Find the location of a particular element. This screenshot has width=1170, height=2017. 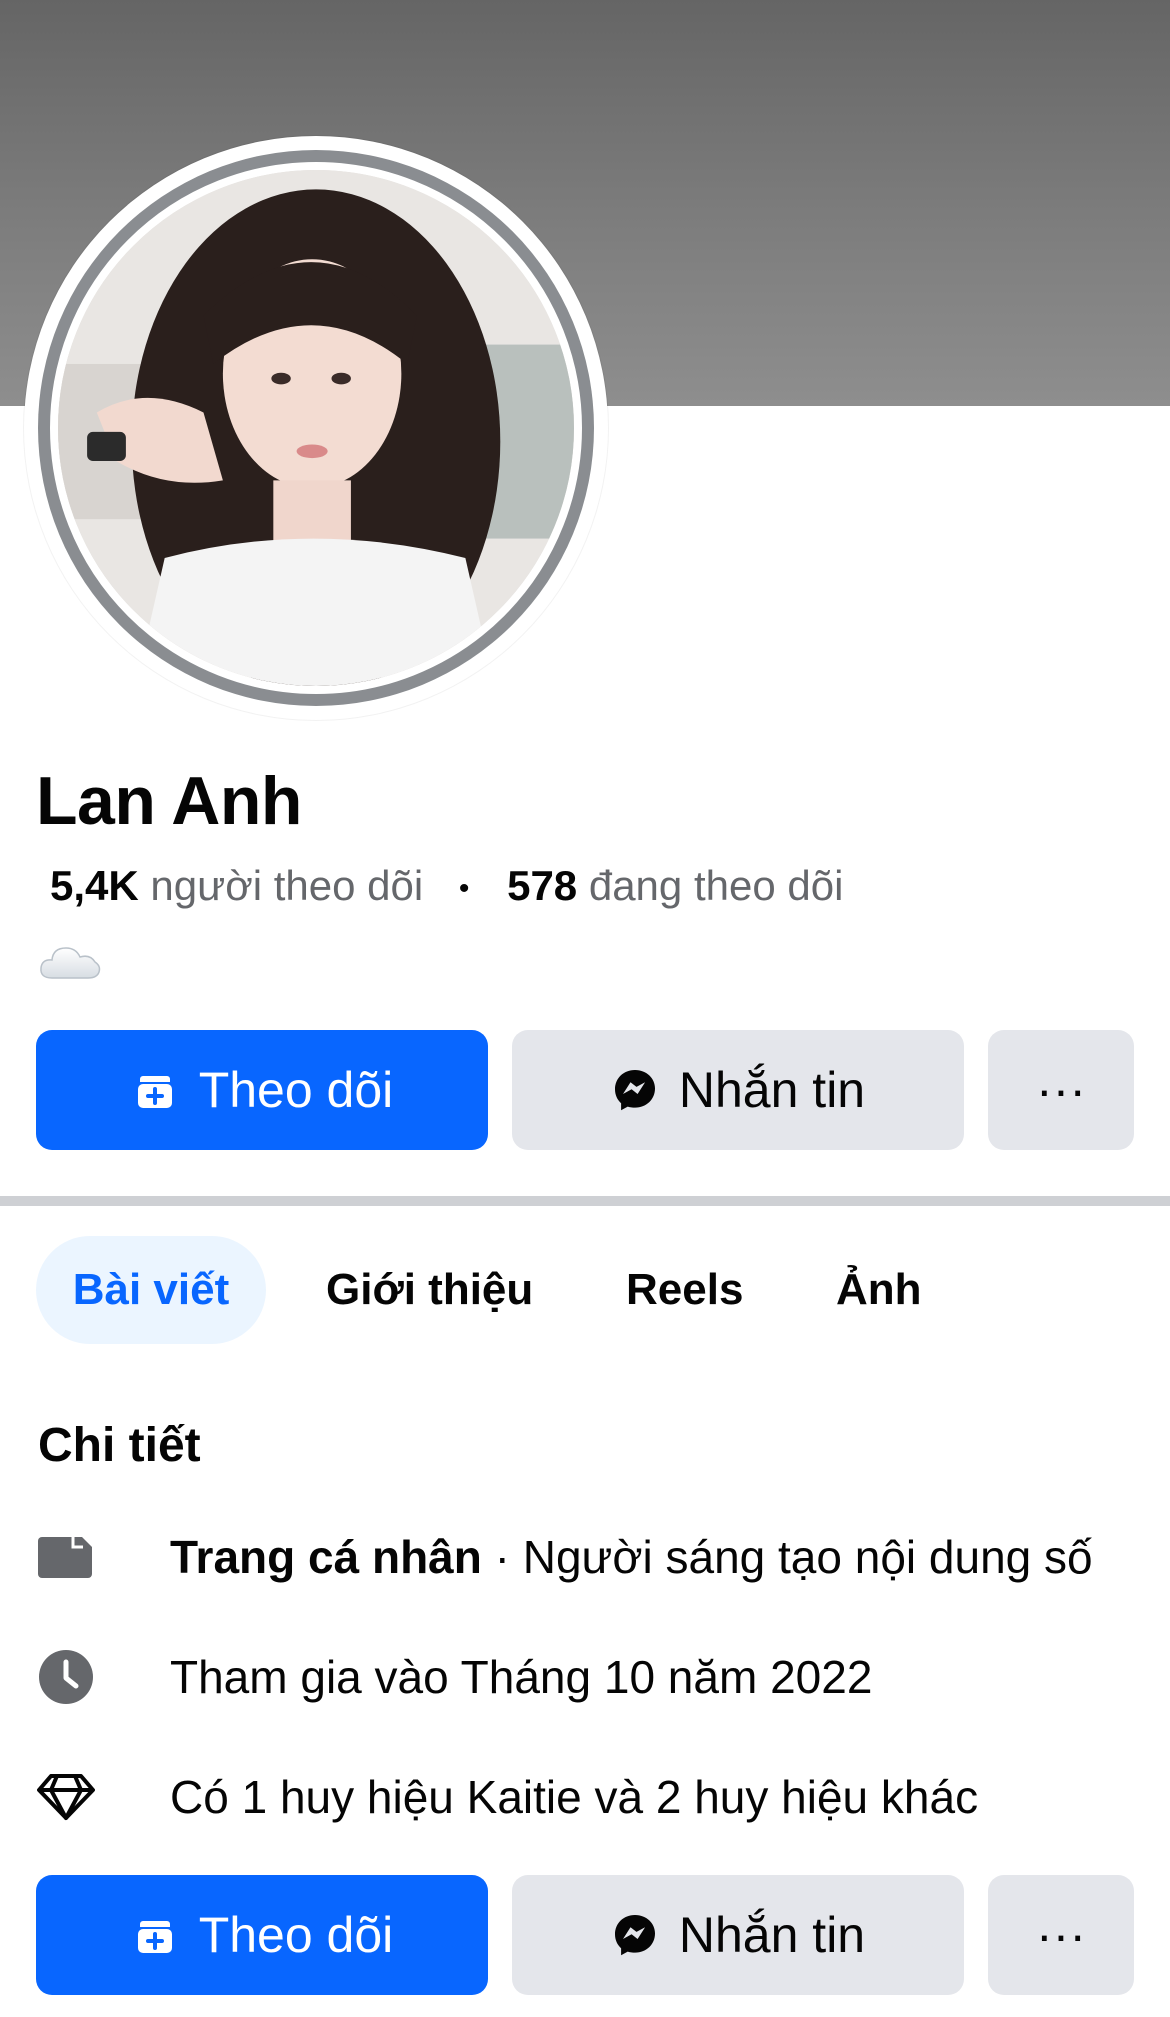

message-button: Nhắn tin is located at coordinates (738, 1090).